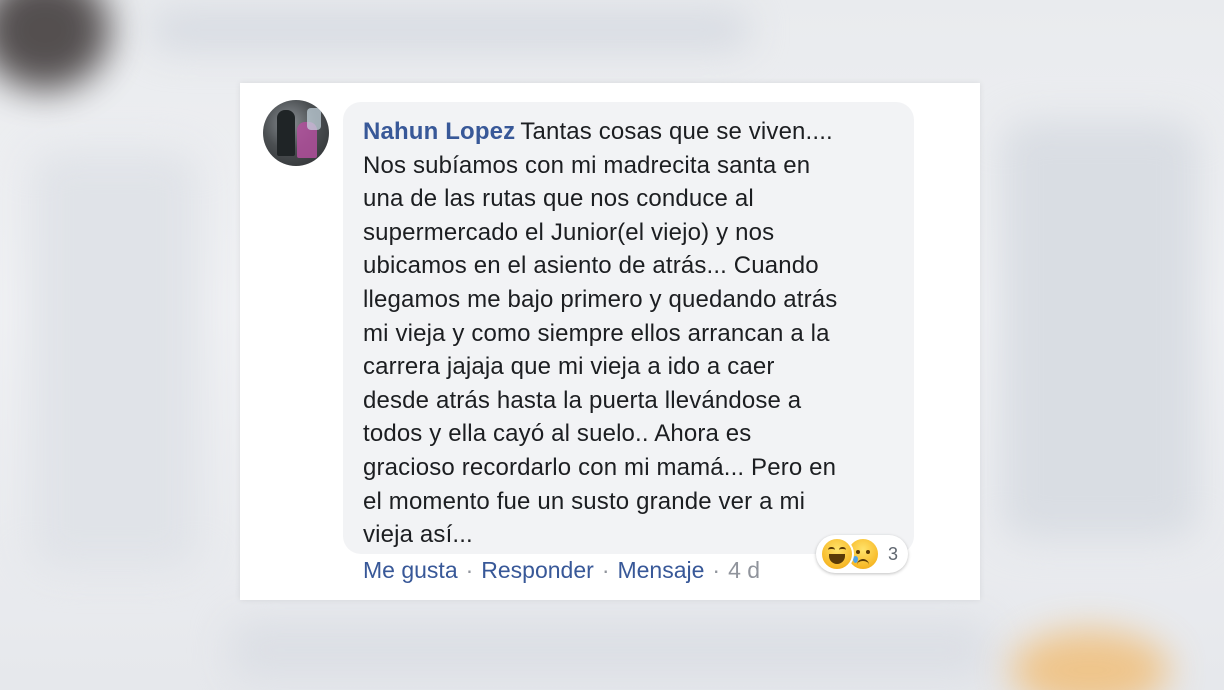 This screenshot has width=1224, height=690. What do you see at coordinates (569, 367) in the screenshot?
I see `comment-line: carrera jajaja que mi vieja a ido a caer` at bounding box center [569, 367].